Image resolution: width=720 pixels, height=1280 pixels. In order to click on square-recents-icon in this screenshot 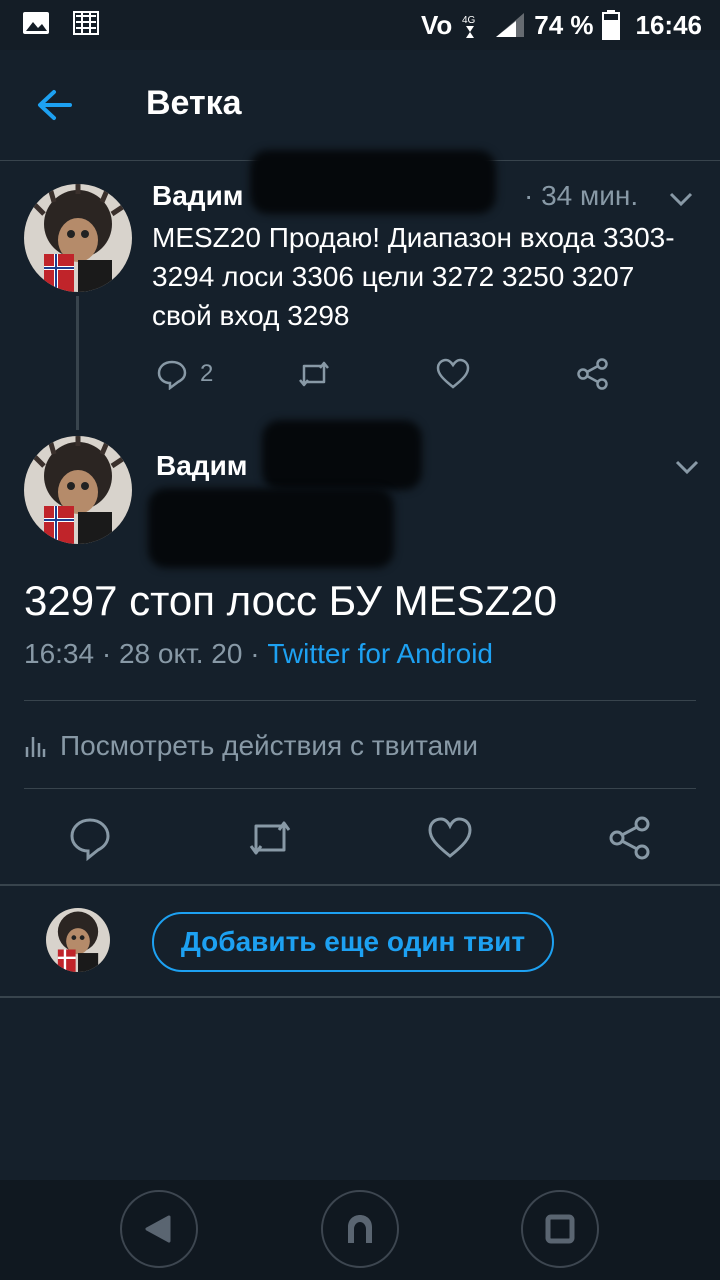, I will do `click(560, 1229)`.